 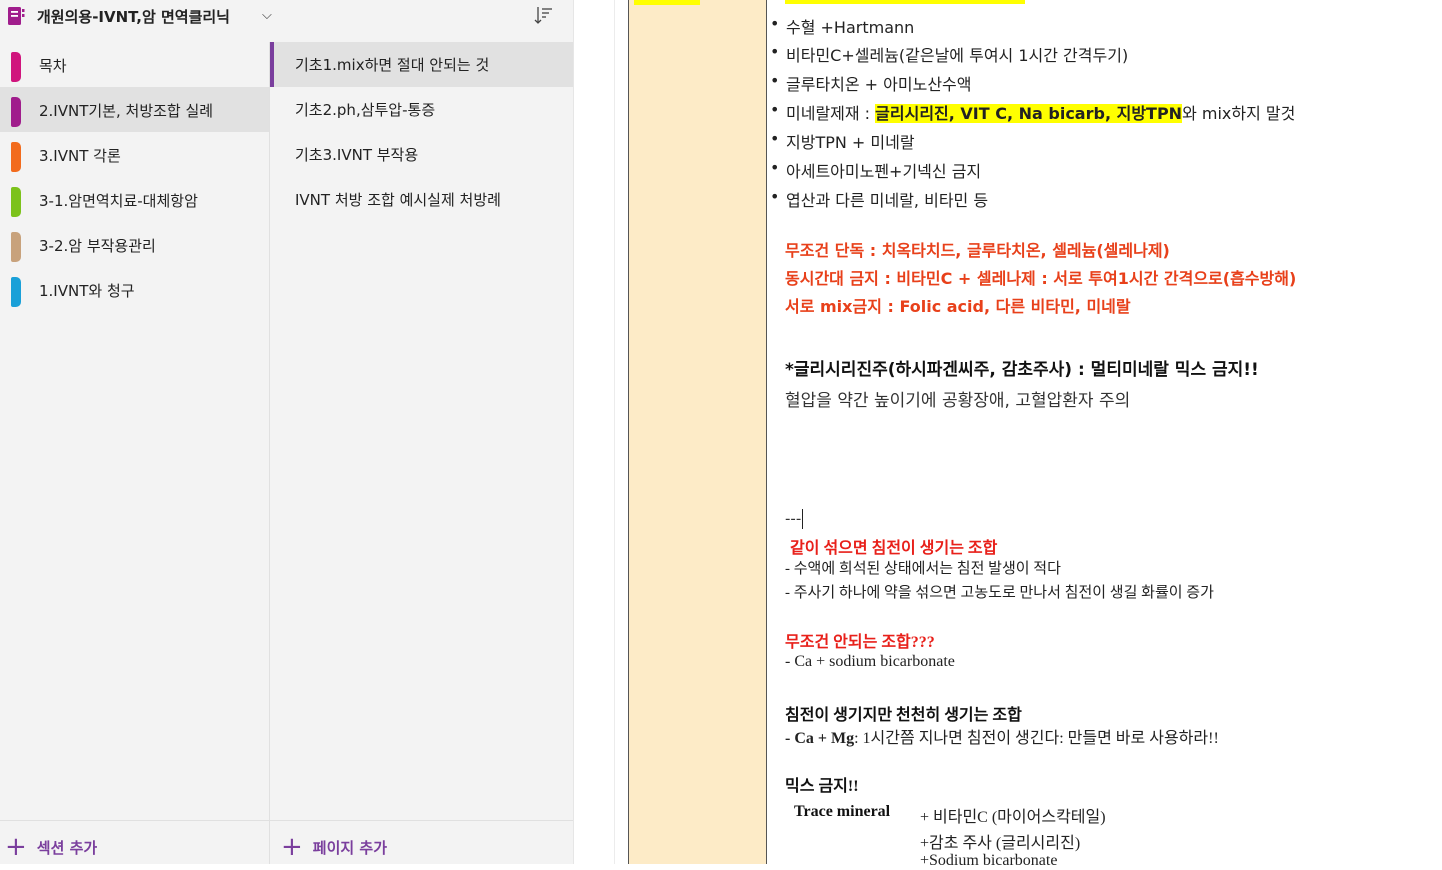 I want to click on page-item-mix-forbidden: 기초1.mix하면 절대 안되는 것, so click(x=421, y=64).